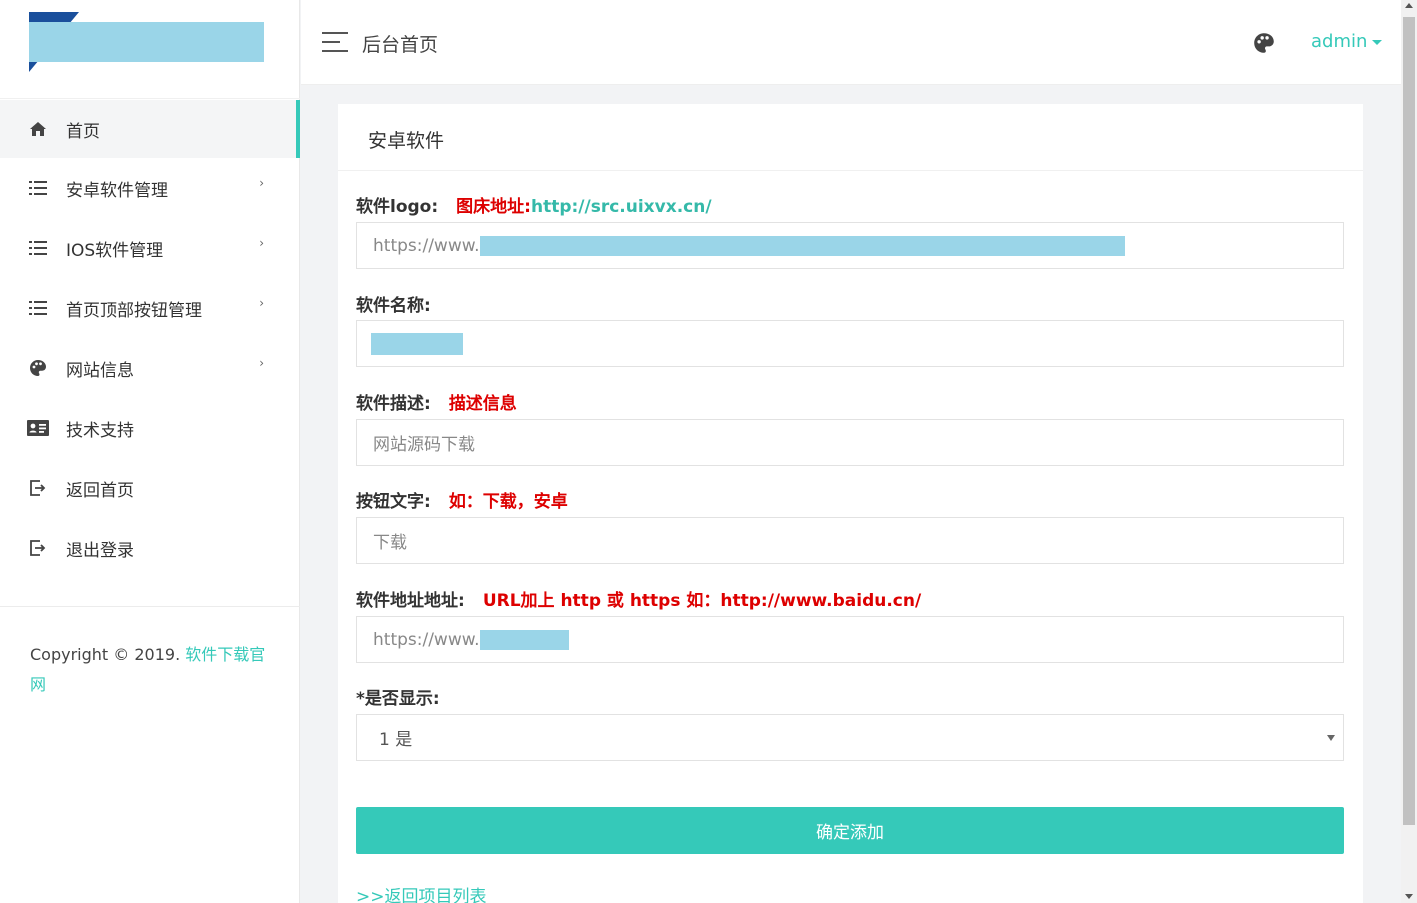 The height and width of the screenshot is (903, 1417). I want to click on sidebar-item-home: 首页, so click(150, 129).